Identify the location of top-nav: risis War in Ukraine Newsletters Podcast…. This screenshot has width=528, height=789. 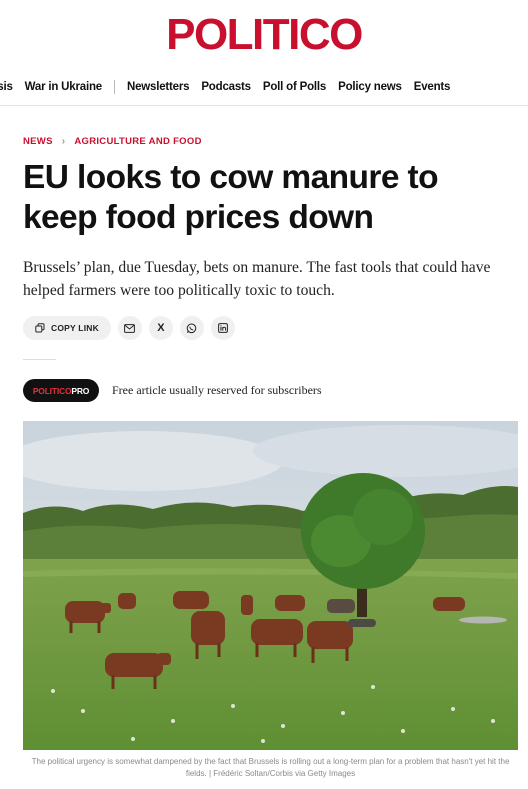
(231, 87).